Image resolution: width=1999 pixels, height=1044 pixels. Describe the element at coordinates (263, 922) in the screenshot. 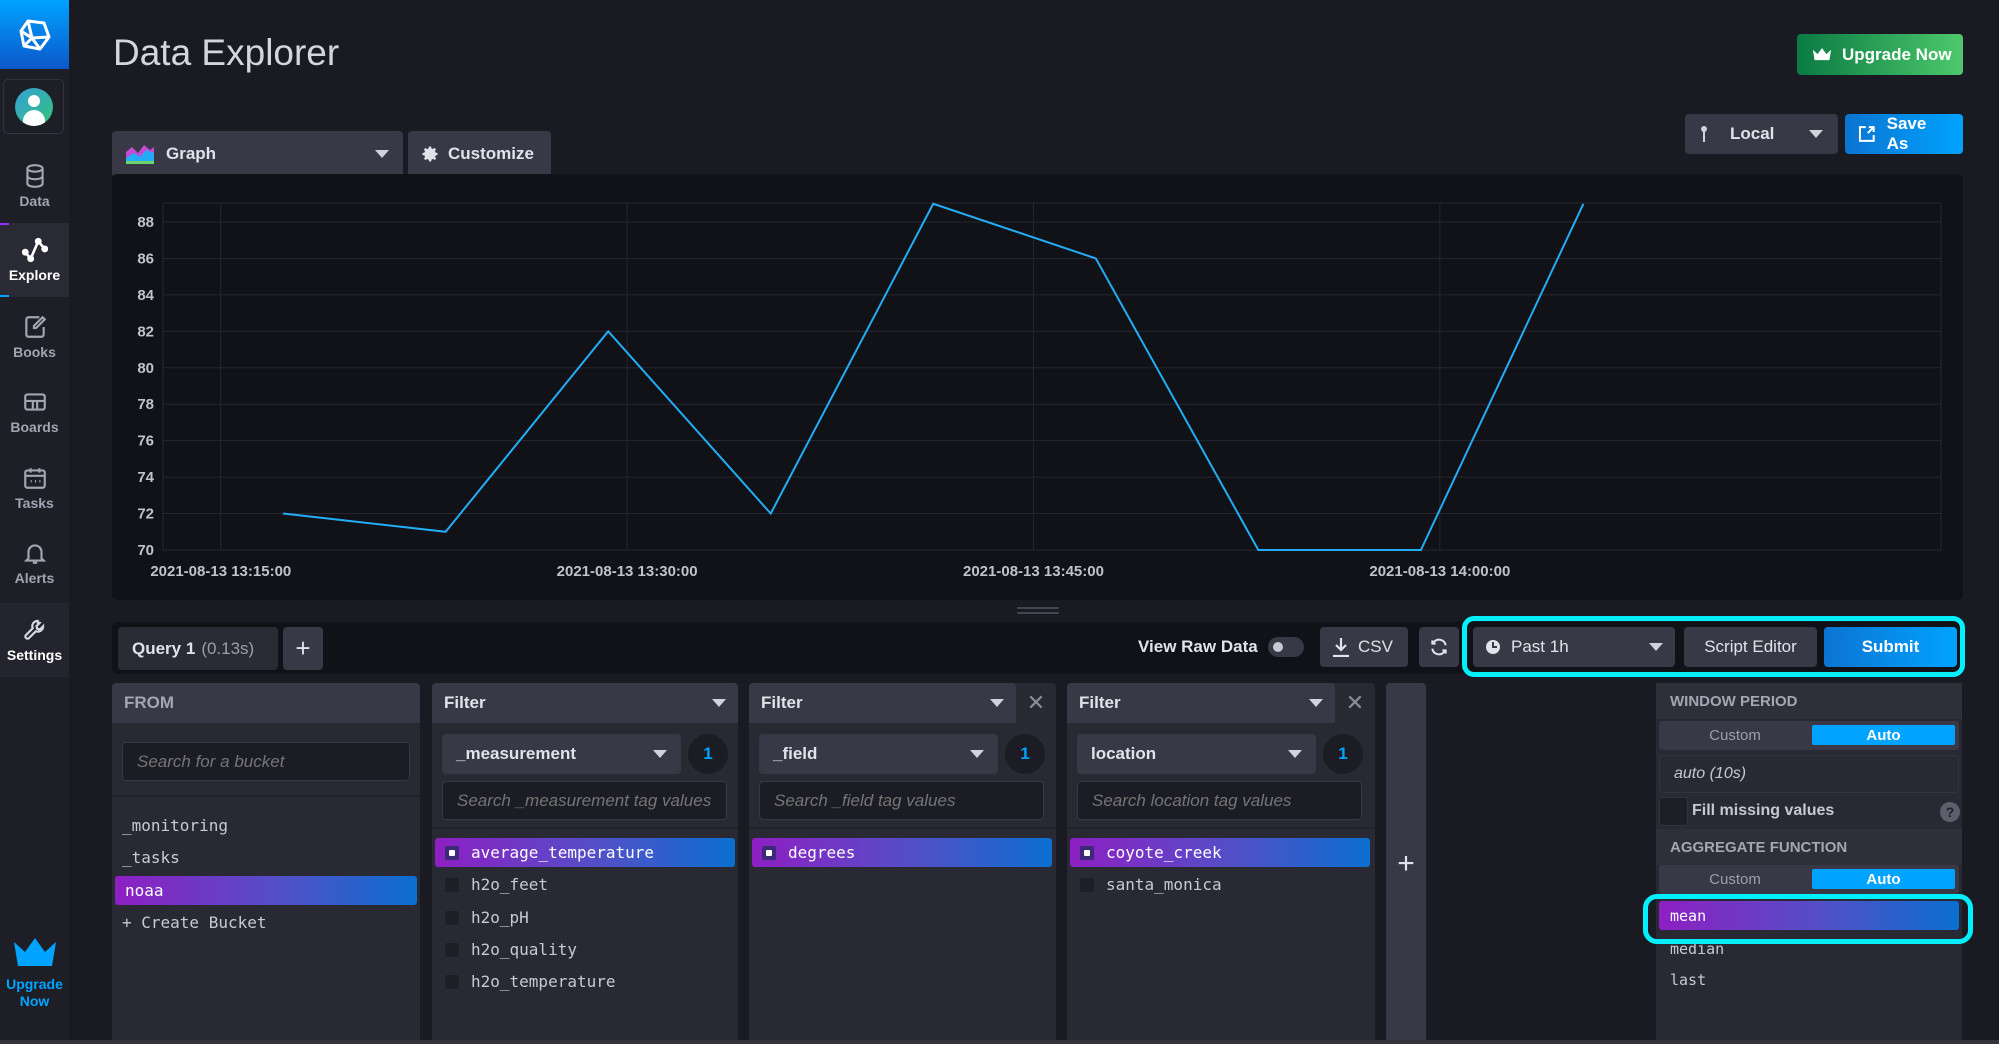

I see `create-bucket-link: + Create Bucket` at that location.